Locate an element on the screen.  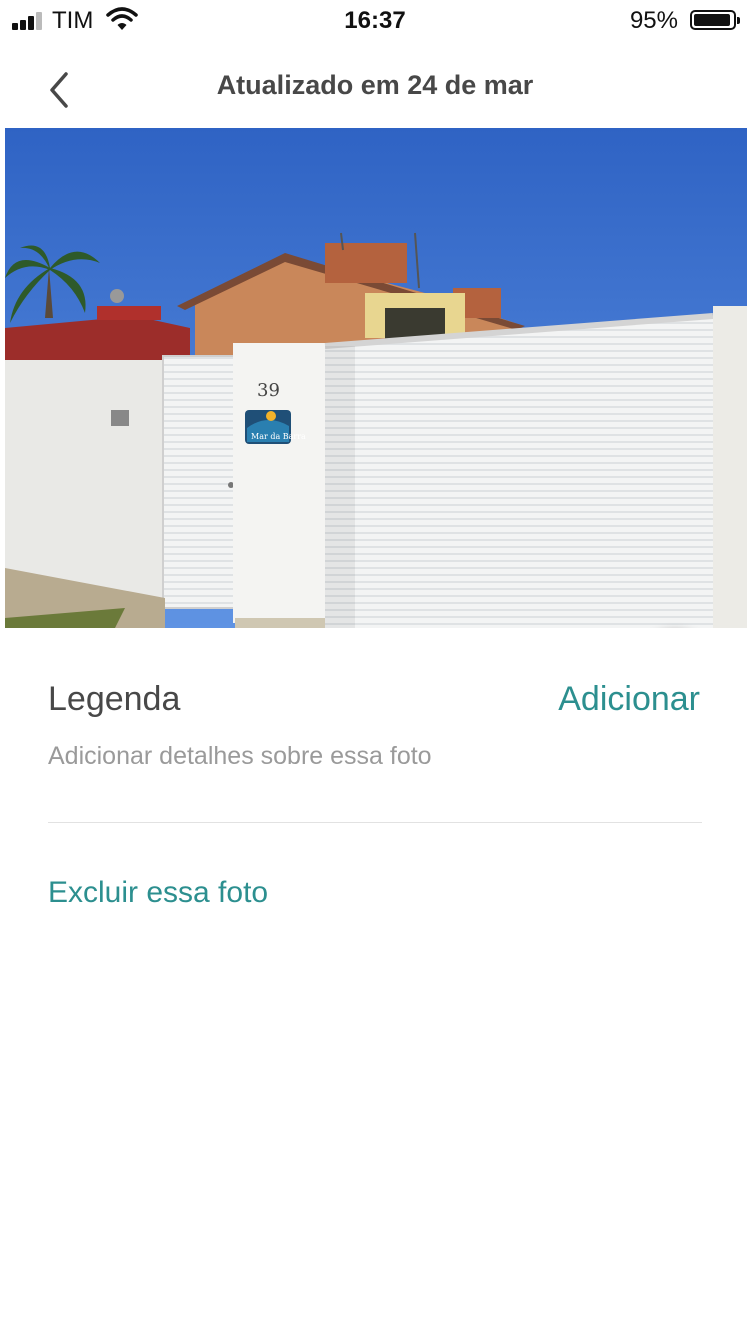
page-title: Atualizado em 24 de mar is located at coordinates (375, 85).